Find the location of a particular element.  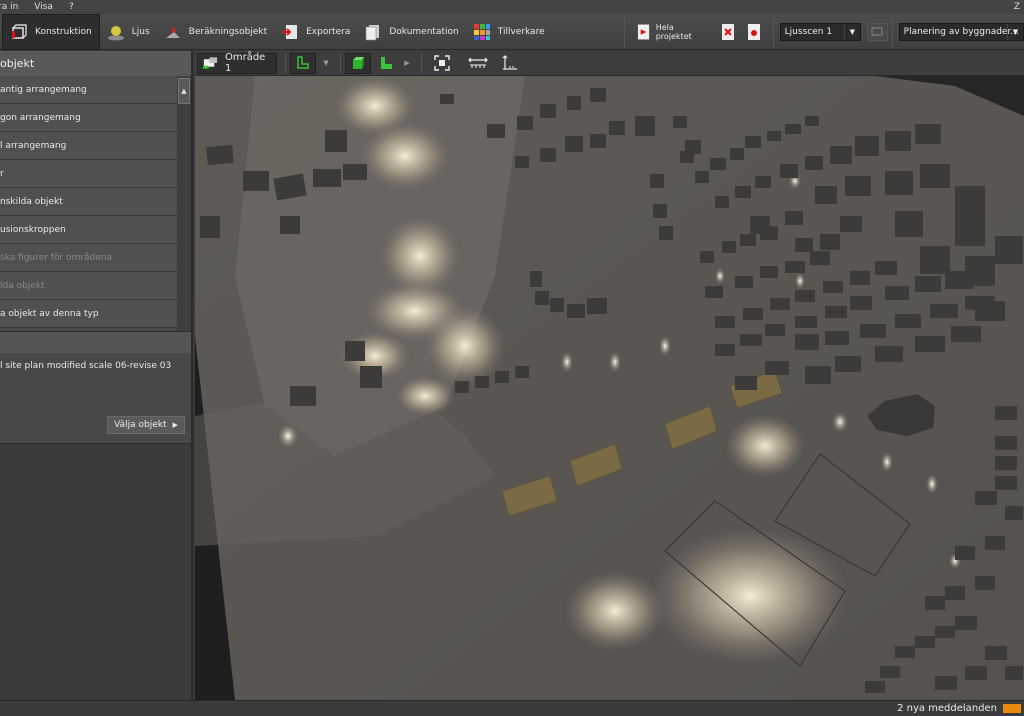

tab-label: Beräkningsobjekt is located at coordinates (228, 31).